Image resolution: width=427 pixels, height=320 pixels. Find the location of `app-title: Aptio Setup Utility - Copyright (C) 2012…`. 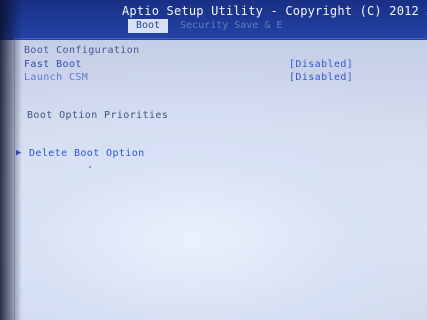

app-title: Aptio Setup Utility - Copyright (C) 2012… is located at coordinates (274, 11).